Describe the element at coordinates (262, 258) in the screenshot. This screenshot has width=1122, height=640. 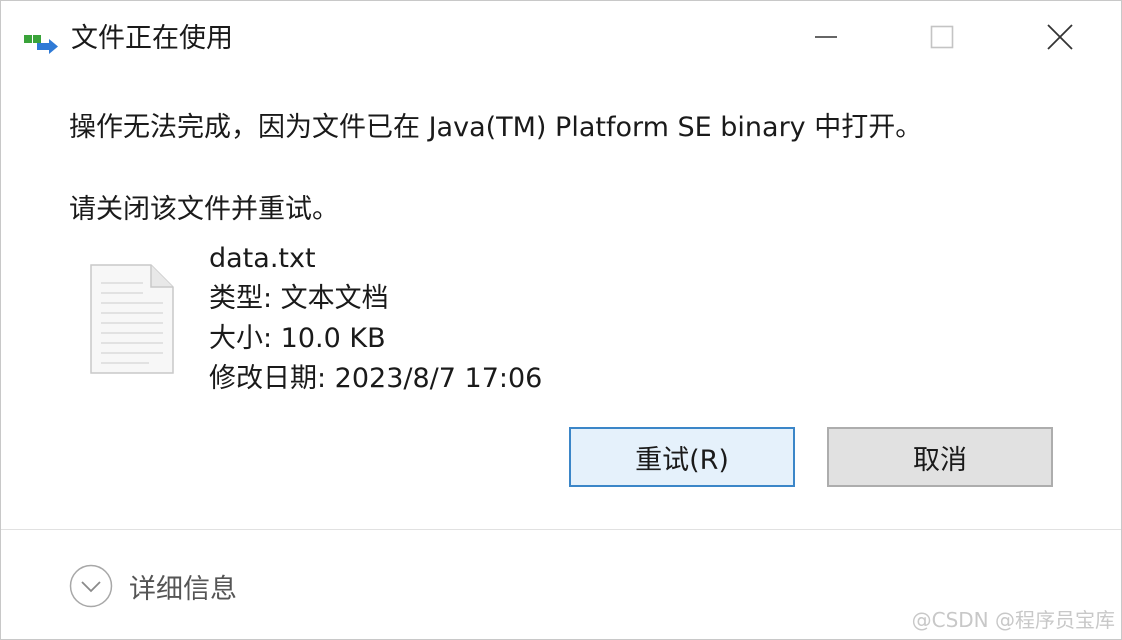
I see `file-name: data.txt` at that location.